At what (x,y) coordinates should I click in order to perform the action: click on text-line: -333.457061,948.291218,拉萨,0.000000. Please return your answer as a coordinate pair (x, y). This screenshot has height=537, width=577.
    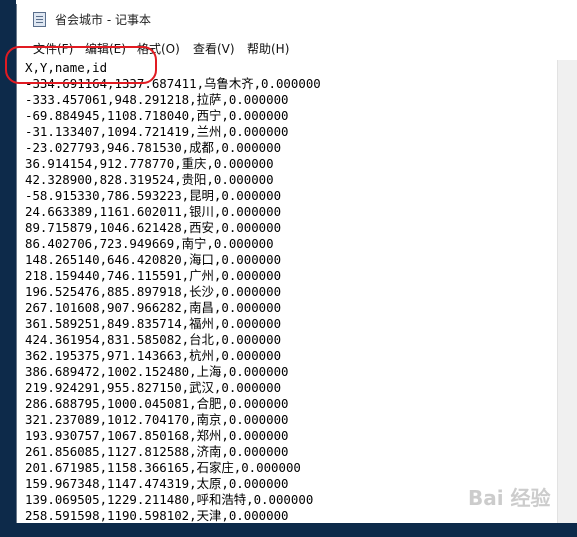
    Looking at the image, I should click on (157, 99).